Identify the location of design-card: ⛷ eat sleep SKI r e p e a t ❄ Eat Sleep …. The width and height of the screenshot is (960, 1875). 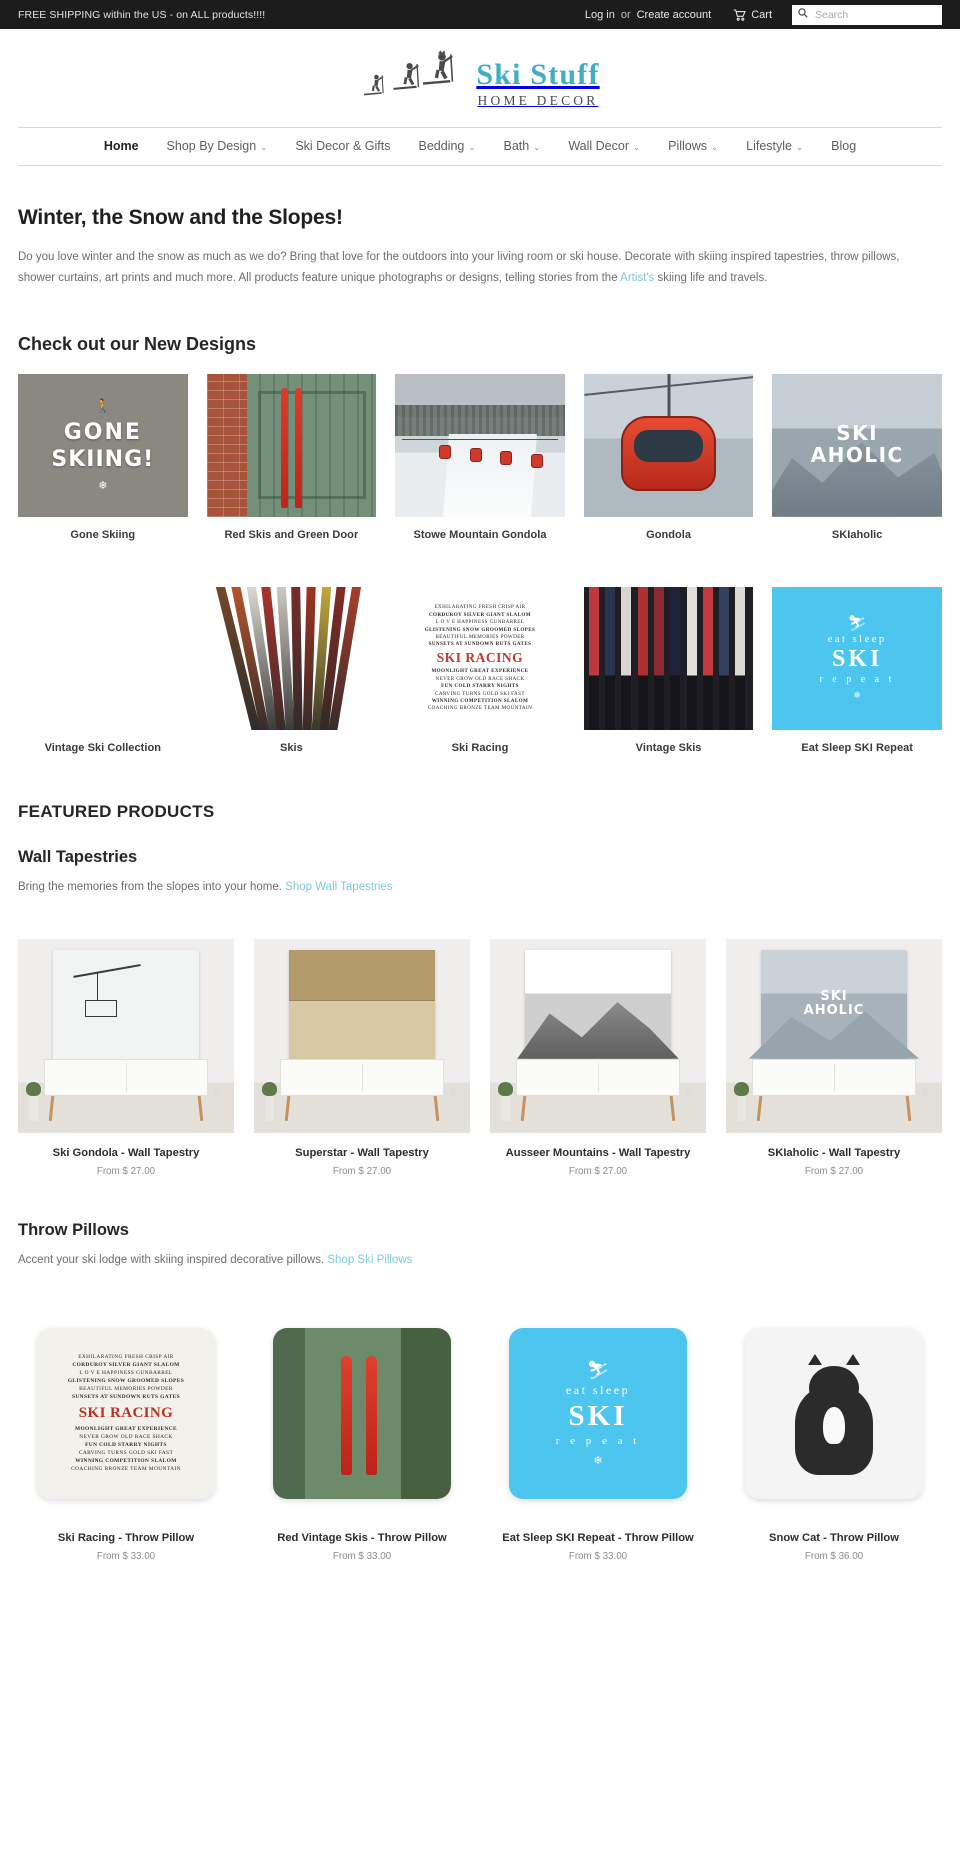
(857, 670).